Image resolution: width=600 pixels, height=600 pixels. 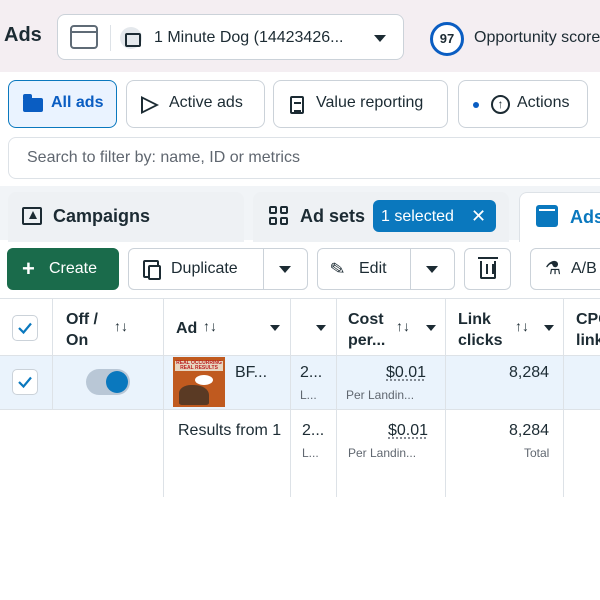 What do you see at coordinates (84, 37) in the screenshot?
I see `window-icon` at bounding box center [84, 37].